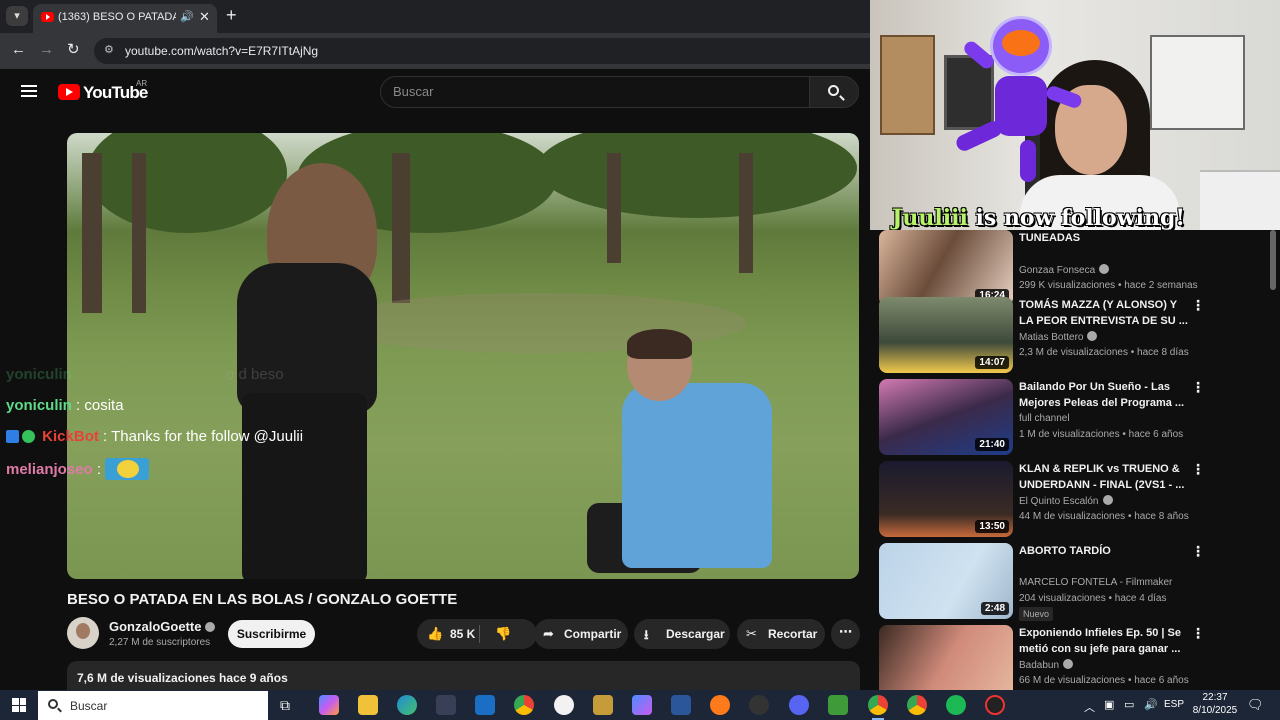 Image resolution: width=1280 pixels, height=720 pixels. I want to click on sun-app-icon, so click(720, 705).